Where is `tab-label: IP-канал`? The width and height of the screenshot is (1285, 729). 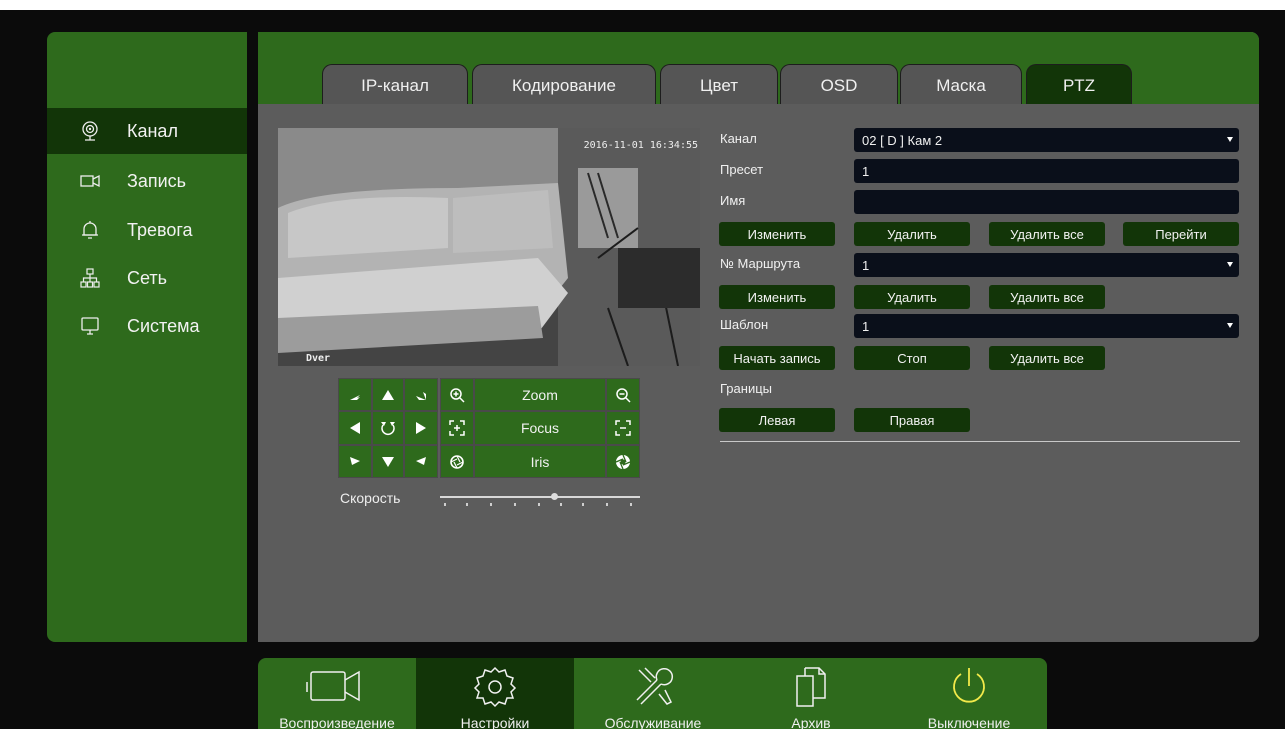 tab-label: IP-канал is located at coordinates (395, 85).